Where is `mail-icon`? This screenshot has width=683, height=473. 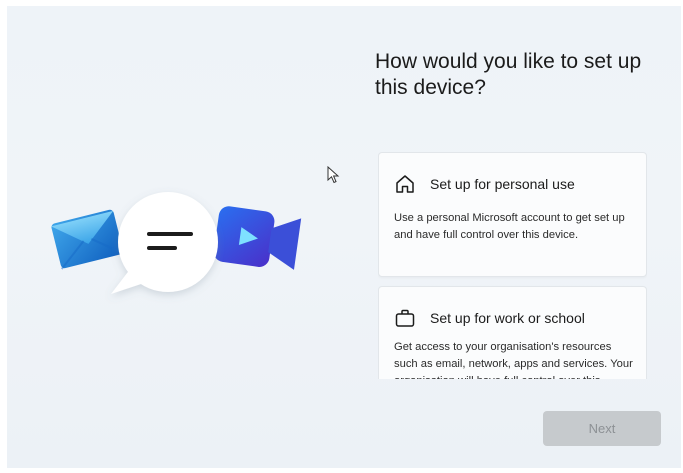
mail-icon is located at coordinates (88, 239).